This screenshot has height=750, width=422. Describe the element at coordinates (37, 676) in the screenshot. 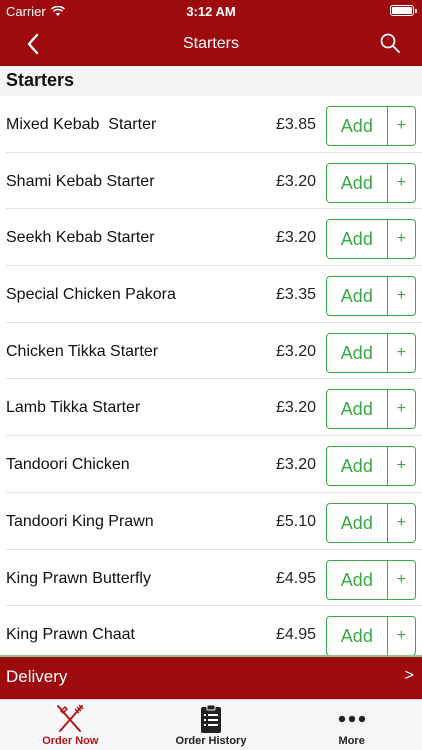

I see `delivery-label: Delivery` at that location.